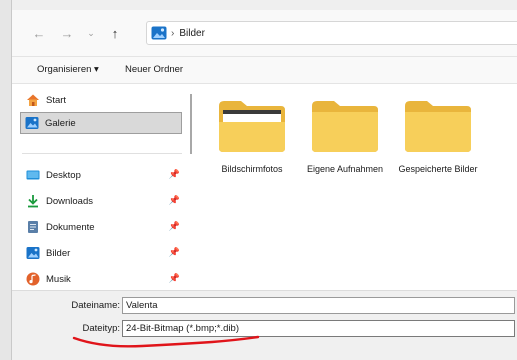 The height and width of the screenshot is (360, 517). What do you see at coordinates (102, 253) in the screenshot?
I see `sidebar-item-bilder: Bilder 📌` at bounding box center [102, 253].